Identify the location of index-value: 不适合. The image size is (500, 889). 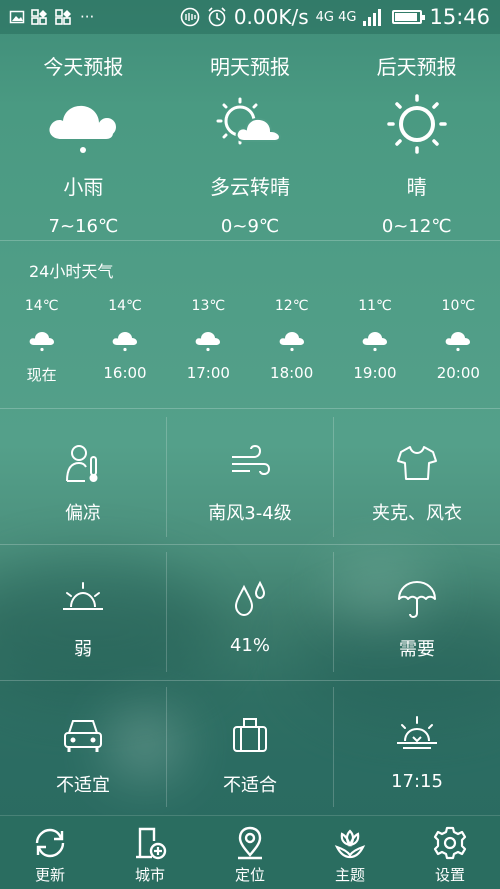
(250, 785).